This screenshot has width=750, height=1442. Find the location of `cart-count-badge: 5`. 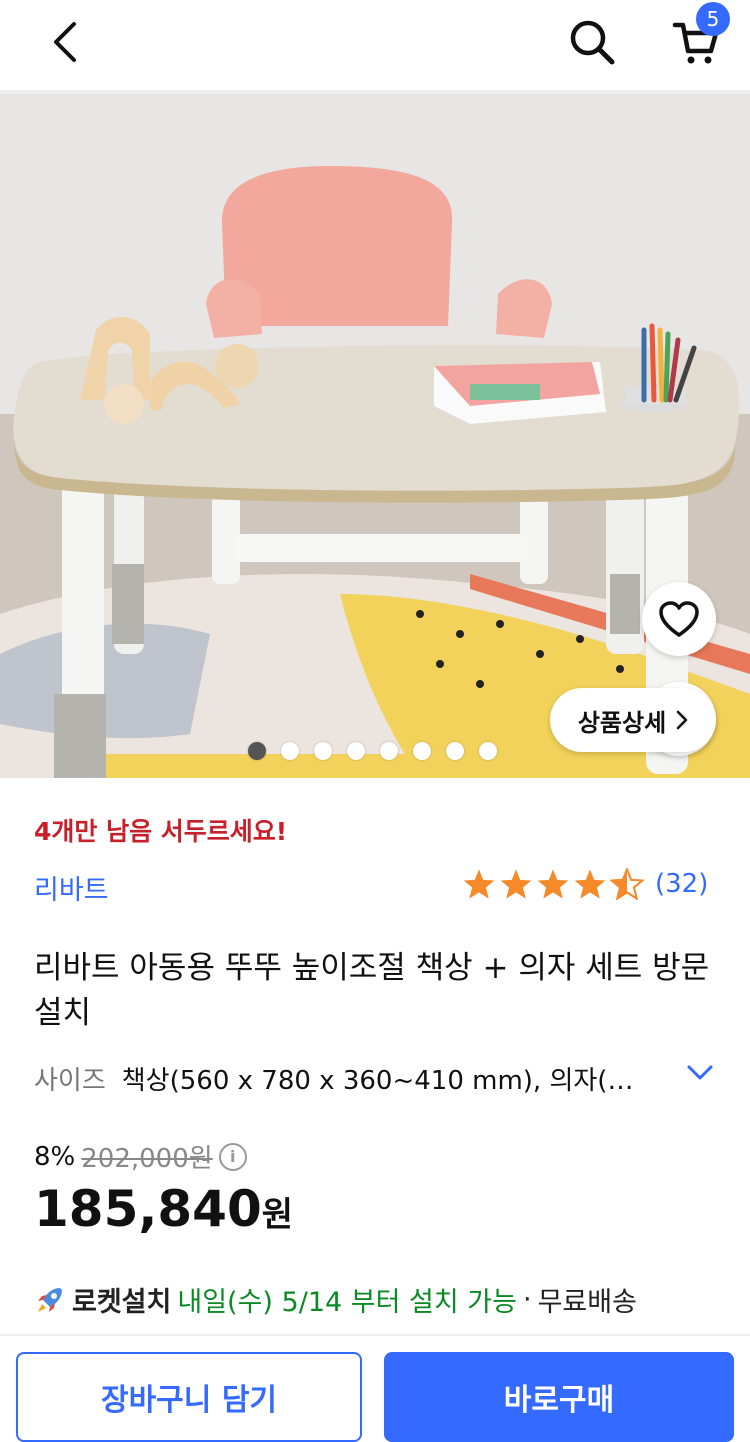

cart-count-badge: 5 is located at coordinates (713, 19).